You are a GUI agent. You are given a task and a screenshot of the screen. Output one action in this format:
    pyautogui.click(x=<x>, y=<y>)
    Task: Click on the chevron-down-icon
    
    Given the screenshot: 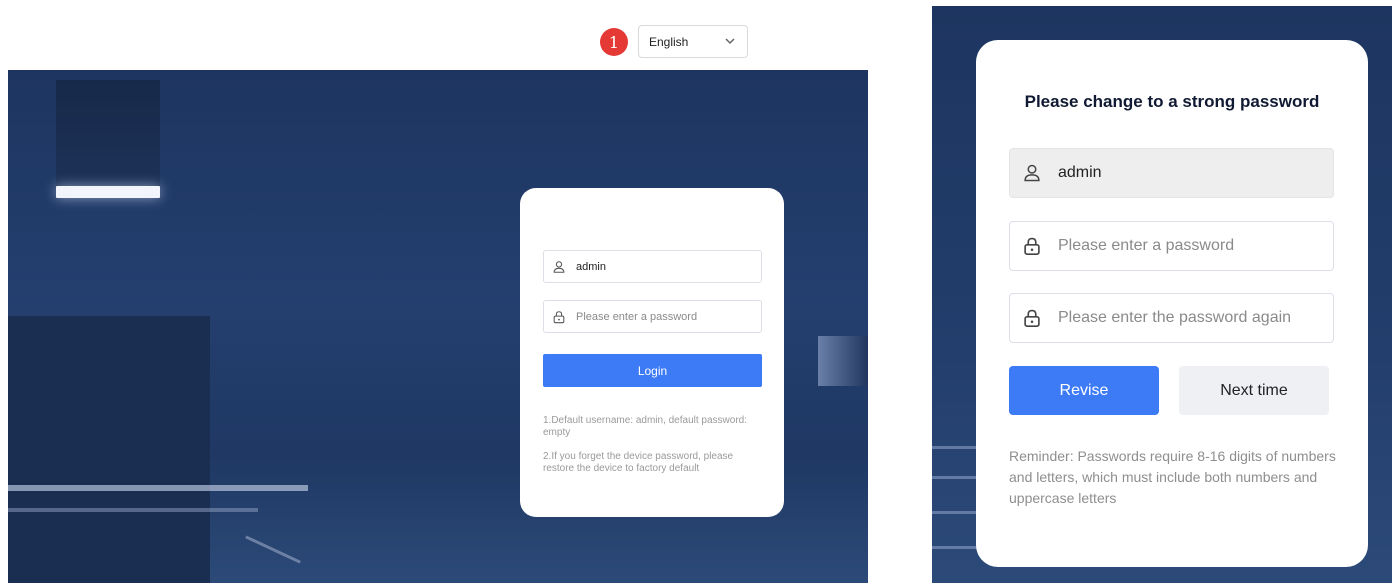 What is the action you would take?
    pyautogui.click(x=730, y=41)
    